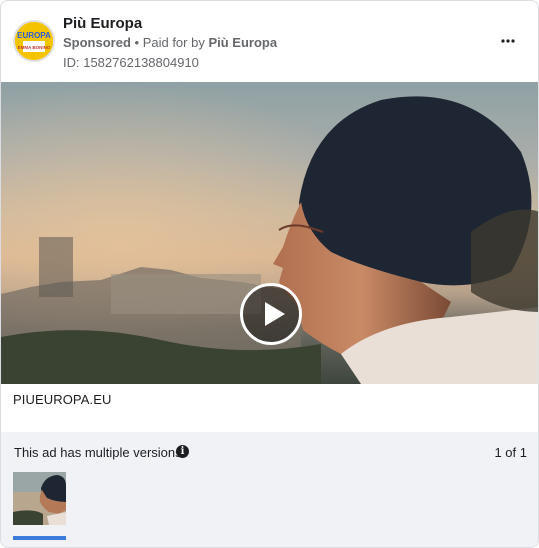 This screenshot has height=548, width=539. What do you see at coordinates (34, 35) in the screenshot?
I see `avatar-top-text: EUROPA` at bounding box center [34, 35].